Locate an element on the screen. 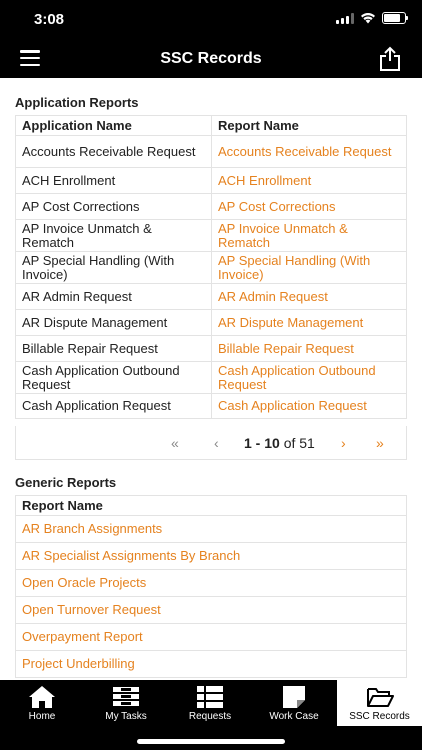 The image size is (422, 750). report-link: Project Underbilling is located at coordinates (211, 664).